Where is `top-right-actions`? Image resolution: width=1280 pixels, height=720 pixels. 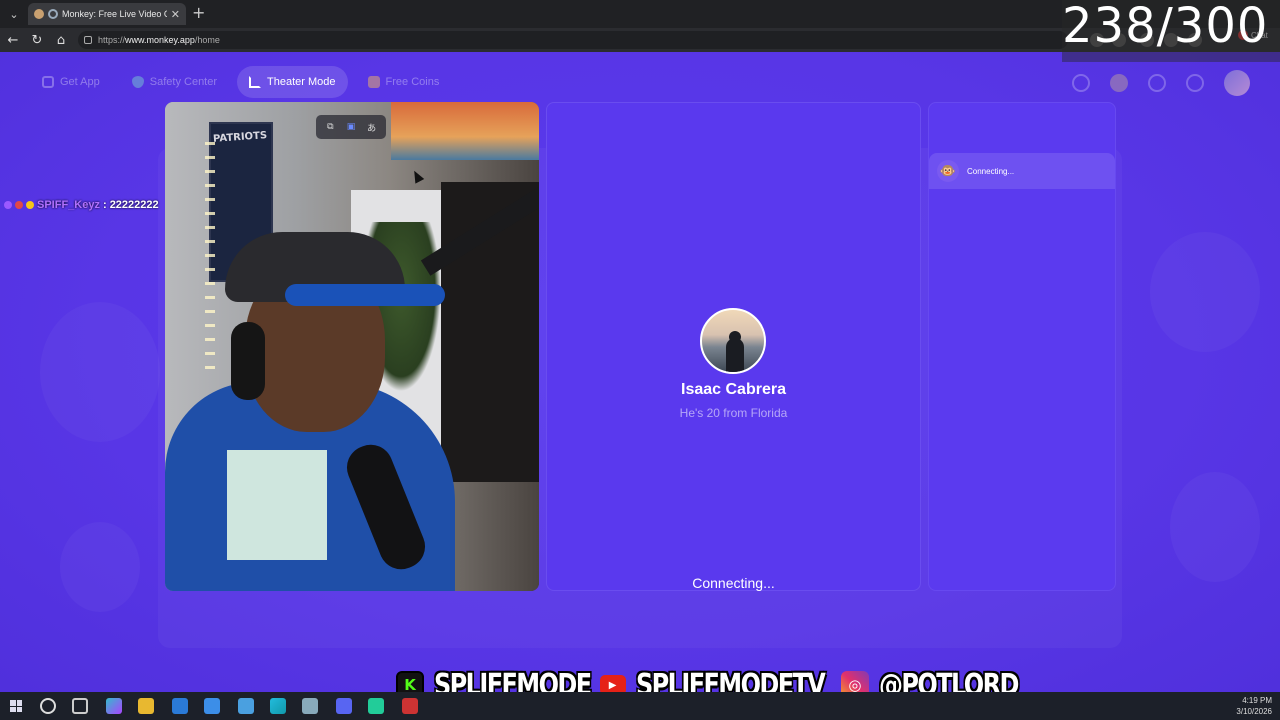 top-right-actions is located at coordinates (1161, 83).